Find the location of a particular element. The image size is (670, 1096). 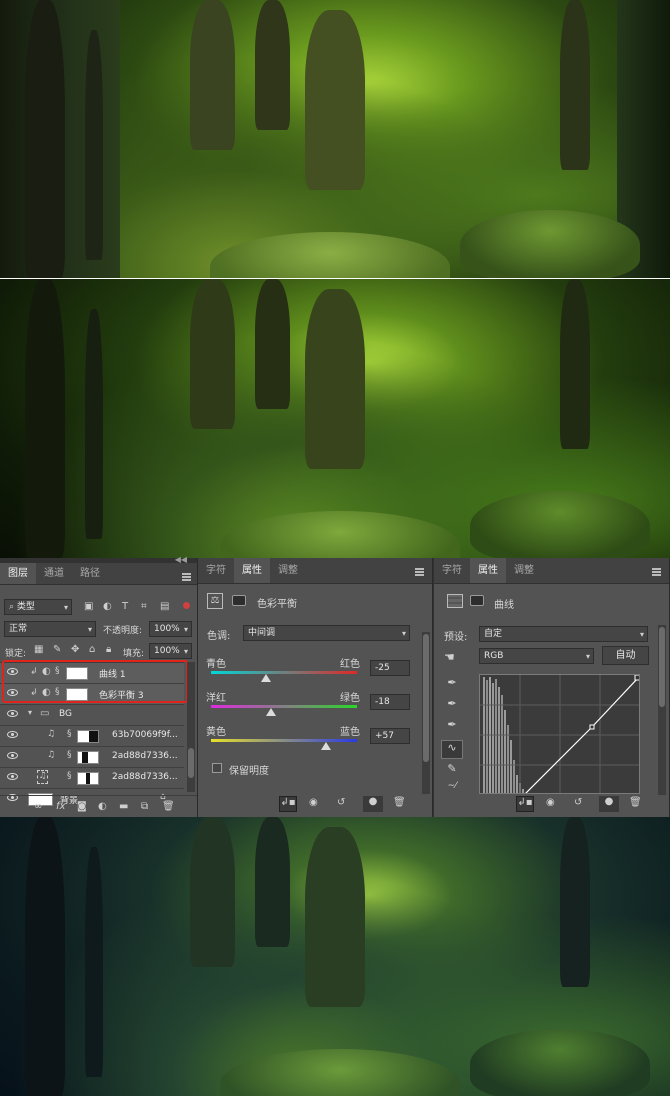

filter-toggle-icon is located at coordinates (186, 605).